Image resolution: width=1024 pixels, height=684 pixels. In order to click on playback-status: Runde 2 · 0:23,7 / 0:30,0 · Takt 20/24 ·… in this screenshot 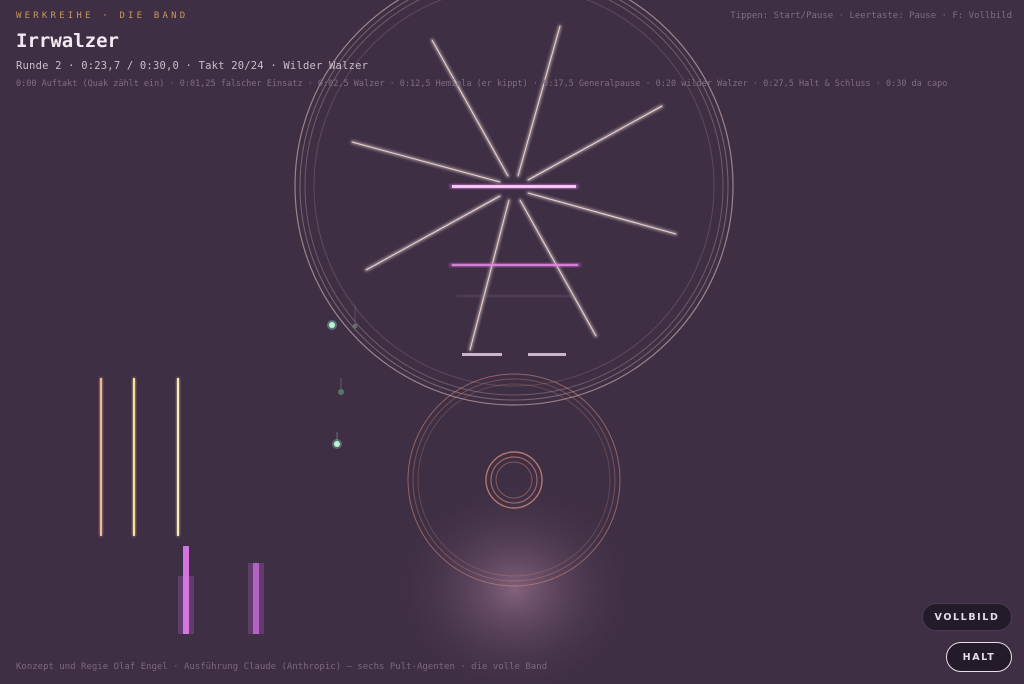, I will do `click(192, 66)`.